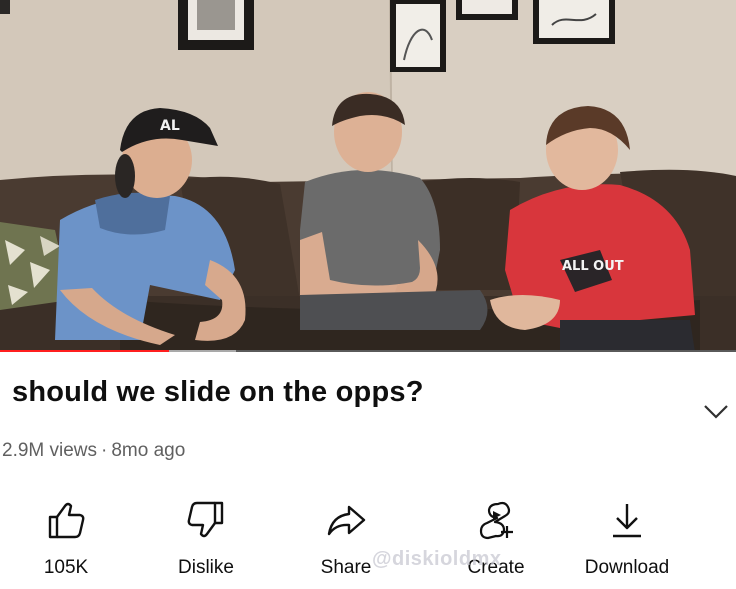 The height and width of the screenshot is (589, 736). I want to click on chevron-down-icon, so click(716, 412).